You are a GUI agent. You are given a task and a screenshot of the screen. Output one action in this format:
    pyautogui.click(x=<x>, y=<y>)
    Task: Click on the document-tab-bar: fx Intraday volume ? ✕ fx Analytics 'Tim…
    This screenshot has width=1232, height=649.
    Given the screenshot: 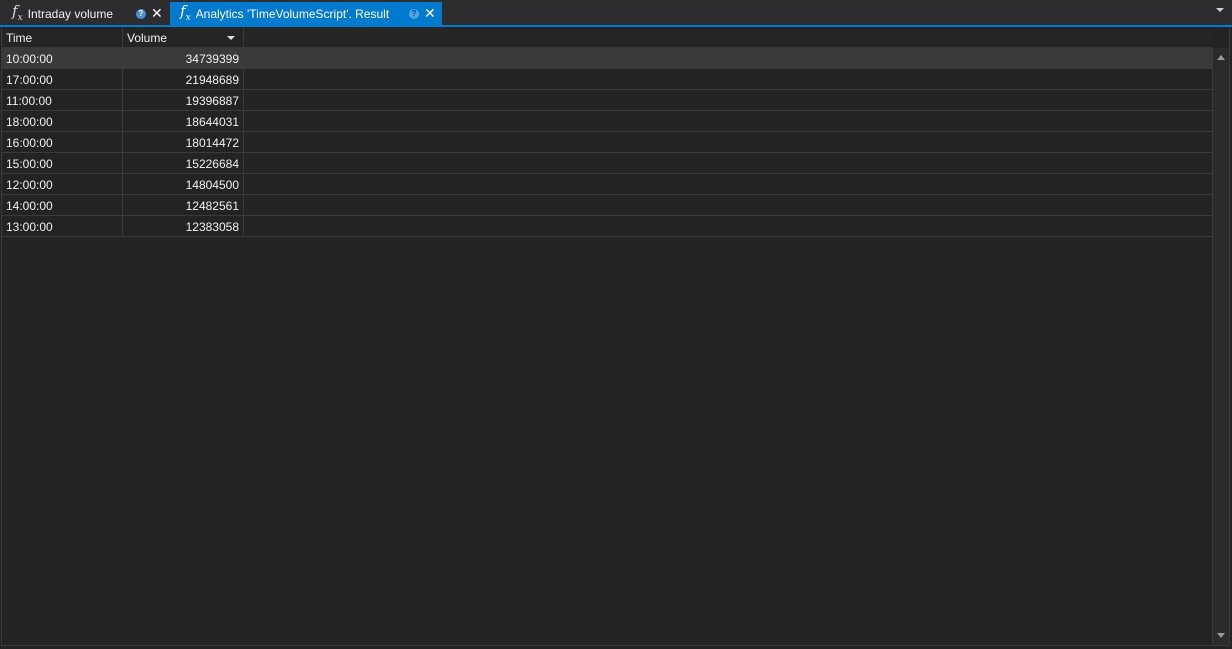 What is the action you would take?
    pyautogui.click(x=616, y=12)
    